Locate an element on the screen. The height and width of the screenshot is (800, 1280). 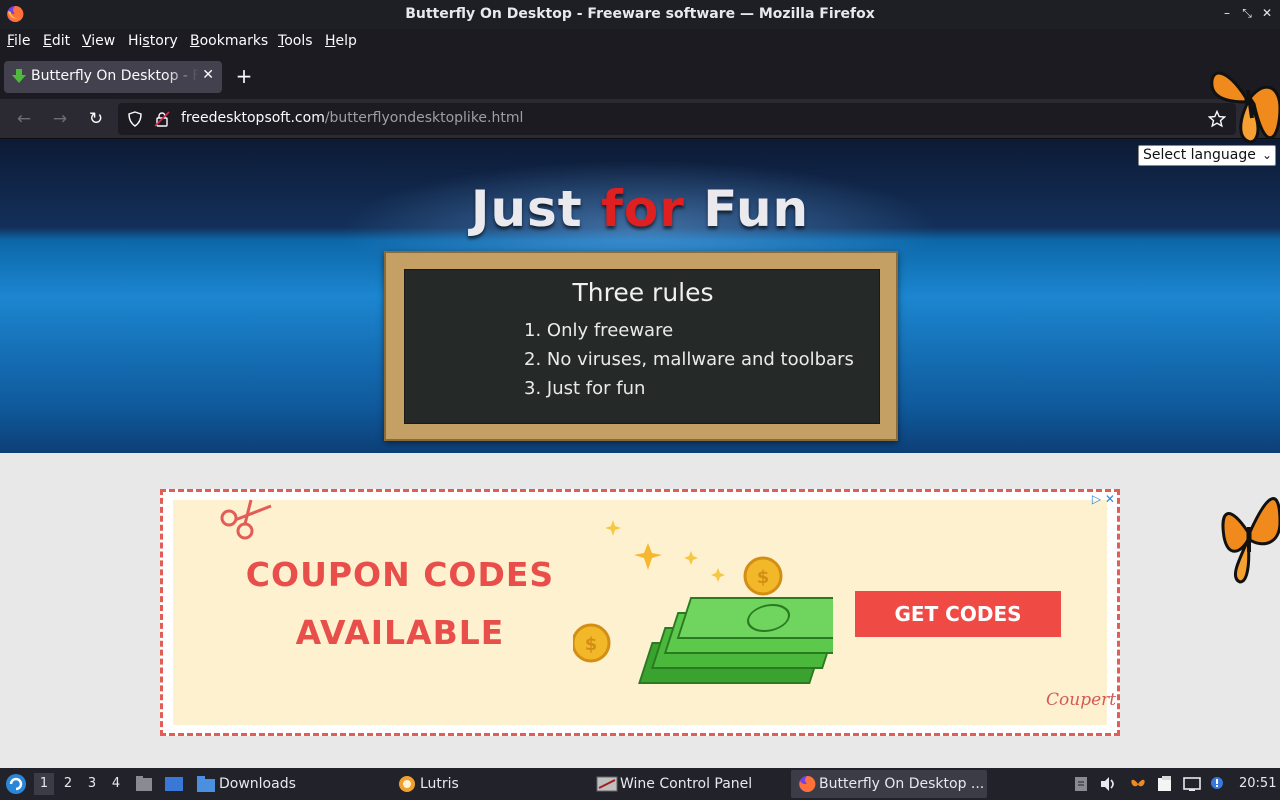
tab-title: Butterfly On Desktop - Freeware software is located at coordinates (115, 76).